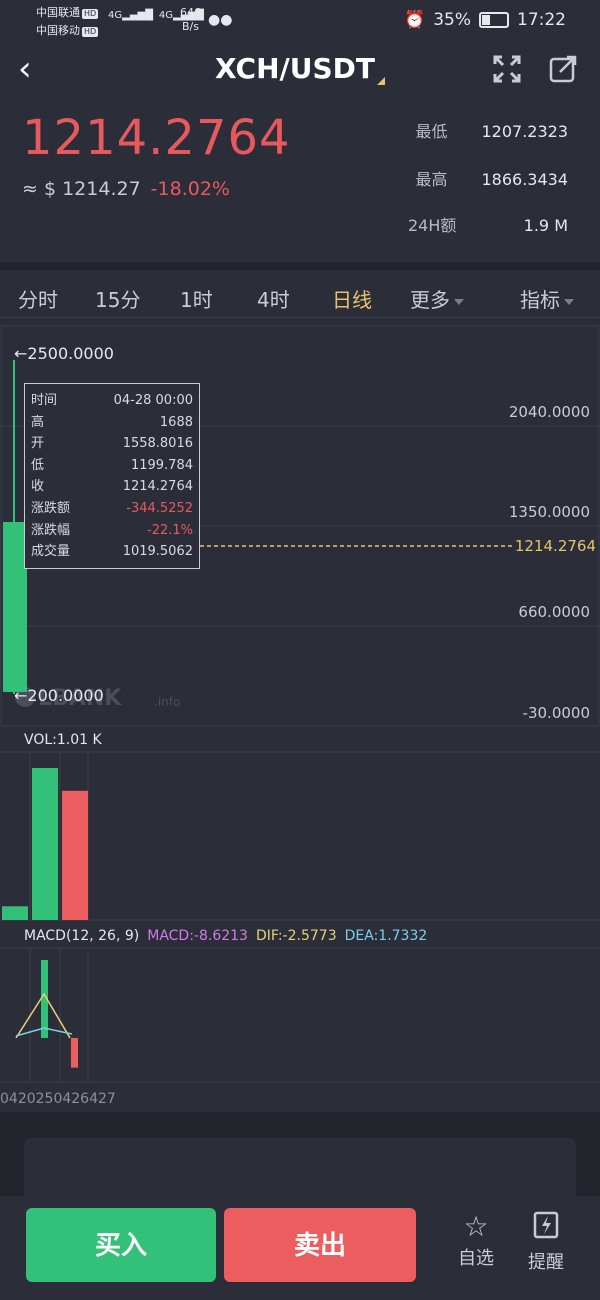 This screenshot has height=1300, width=600. Describe the element at coordinates (67, 22) in the screenshot. I see `carrier-info: 中国联通 HD 中国移动 HD` at that location.